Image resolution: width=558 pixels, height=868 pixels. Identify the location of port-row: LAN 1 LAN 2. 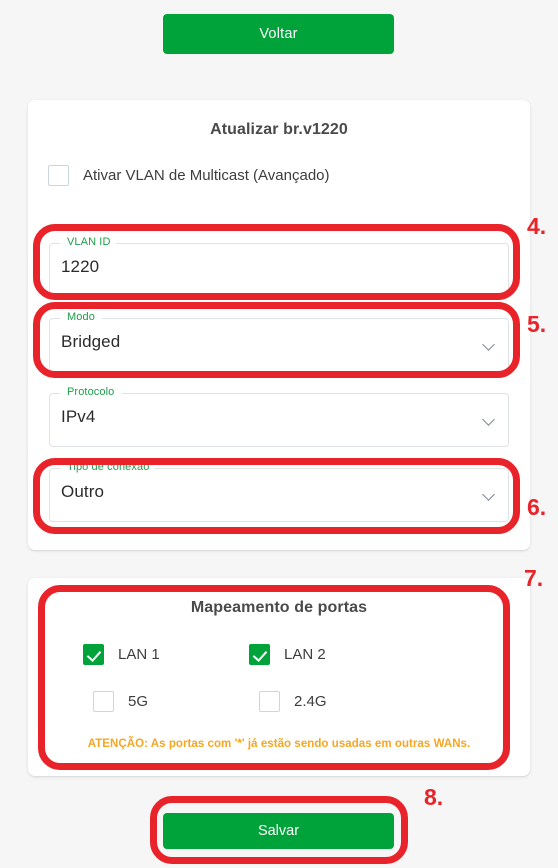
(283, 654).